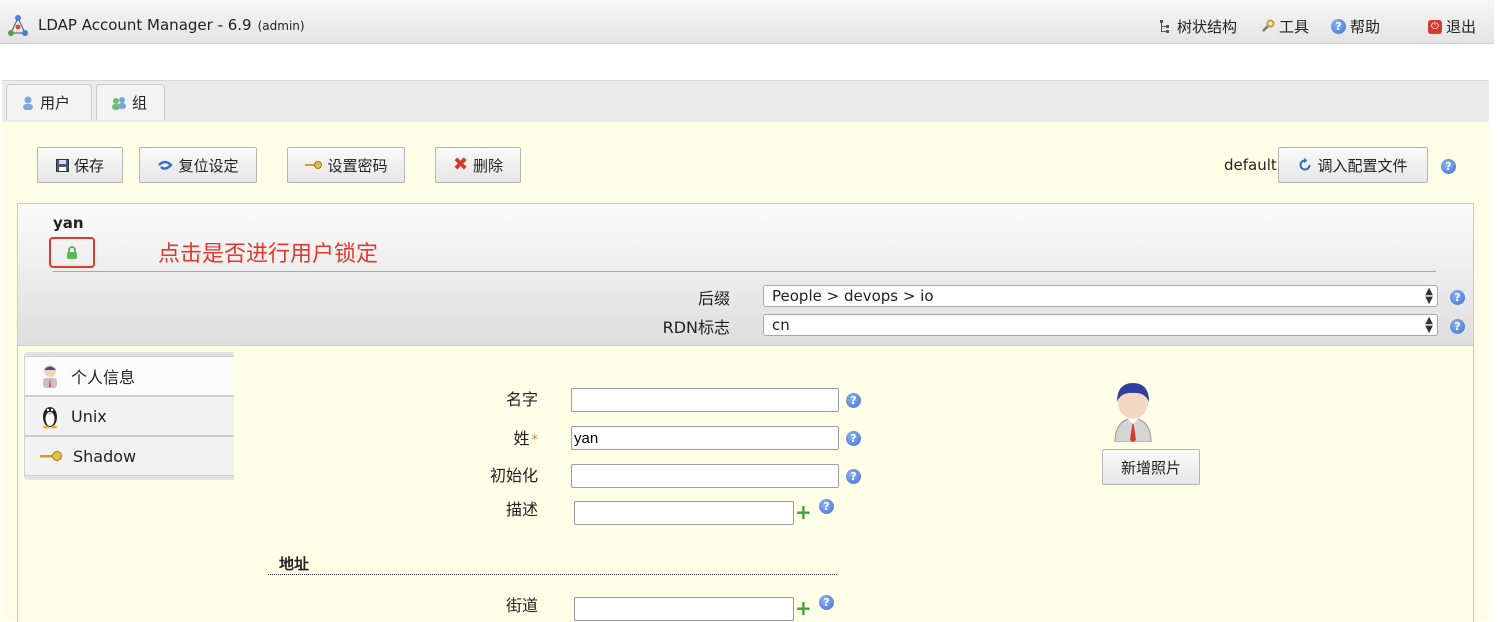 This screenshot has width=1504, height=622. I want to click on help-icon-suffix: ?, so click(1457, 297).